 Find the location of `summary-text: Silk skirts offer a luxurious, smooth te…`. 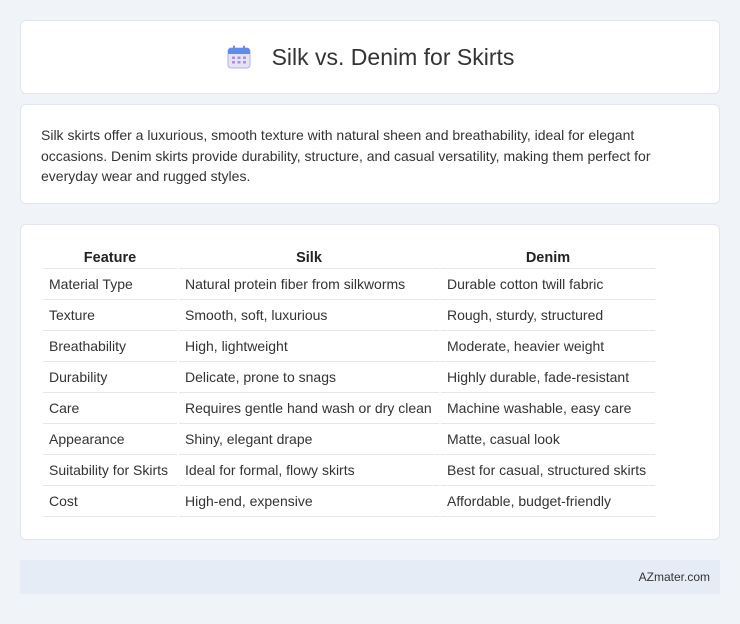

summary-text: Silk skirts offer a luxurious, smooth te… is located at coordinates (346, 155).